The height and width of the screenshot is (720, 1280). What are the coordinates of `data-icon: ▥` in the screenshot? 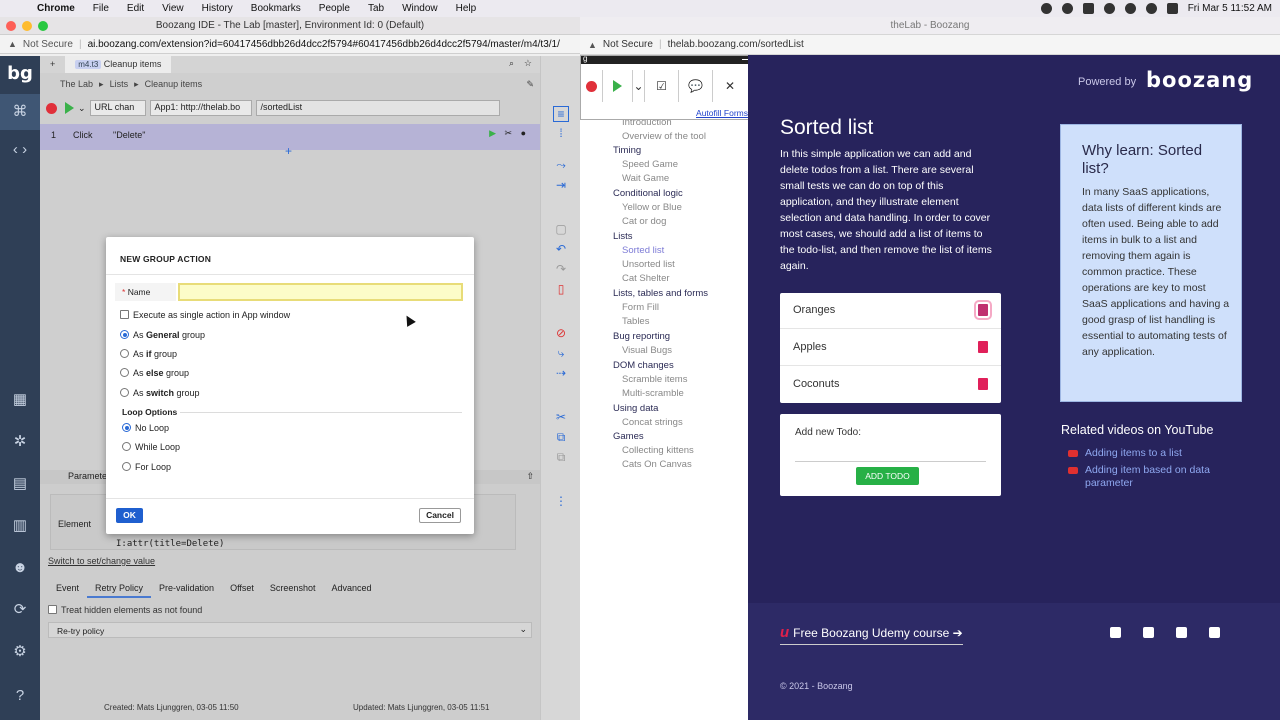 It's located at (20, 526).